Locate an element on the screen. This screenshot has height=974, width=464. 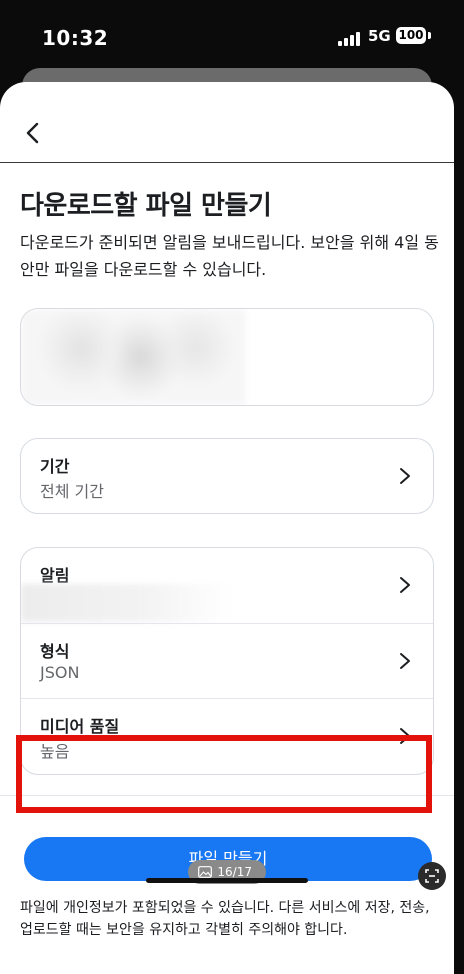
redacted-account-info is located at coordinates (133, 357).